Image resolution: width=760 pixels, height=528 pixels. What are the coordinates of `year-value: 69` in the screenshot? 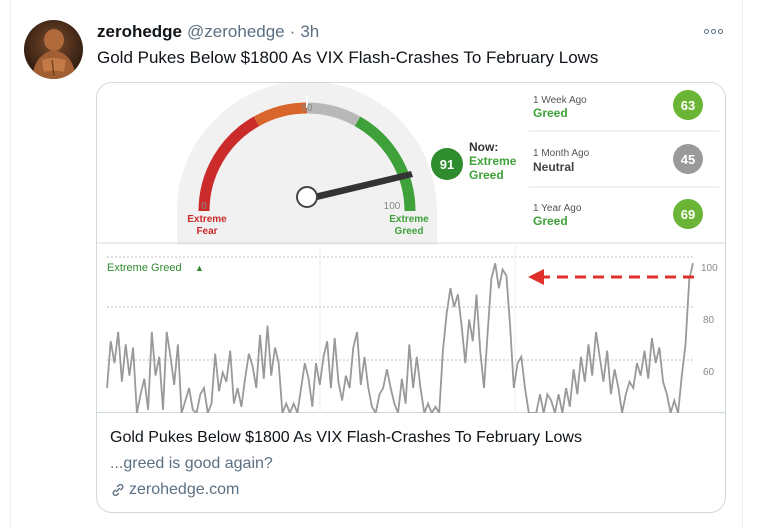 It's located at (688, 214).